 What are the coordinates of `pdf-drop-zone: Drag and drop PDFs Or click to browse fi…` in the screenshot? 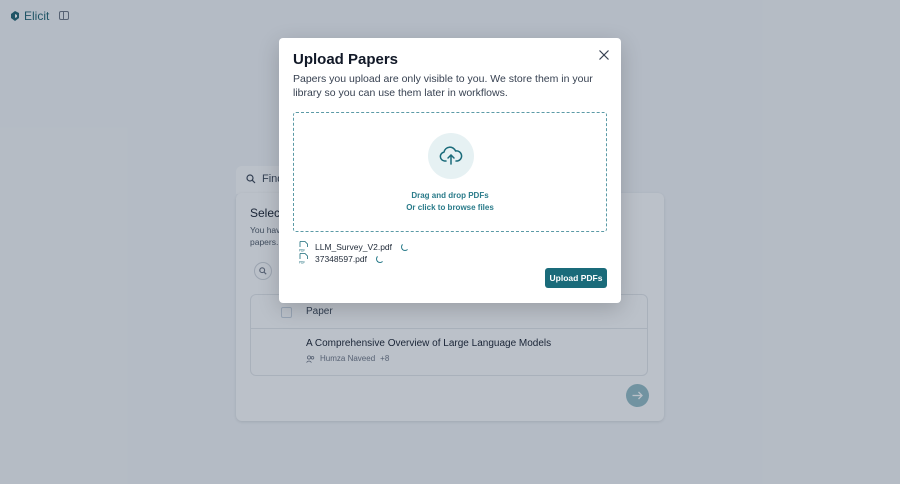 It's located at (450, 172).